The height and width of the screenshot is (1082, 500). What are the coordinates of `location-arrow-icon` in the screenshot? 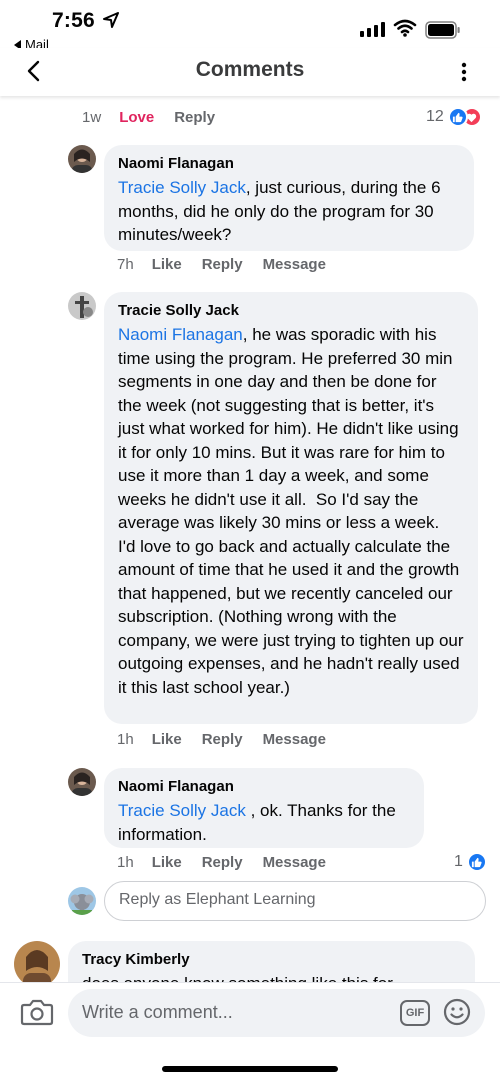 It's located at (111, 20).